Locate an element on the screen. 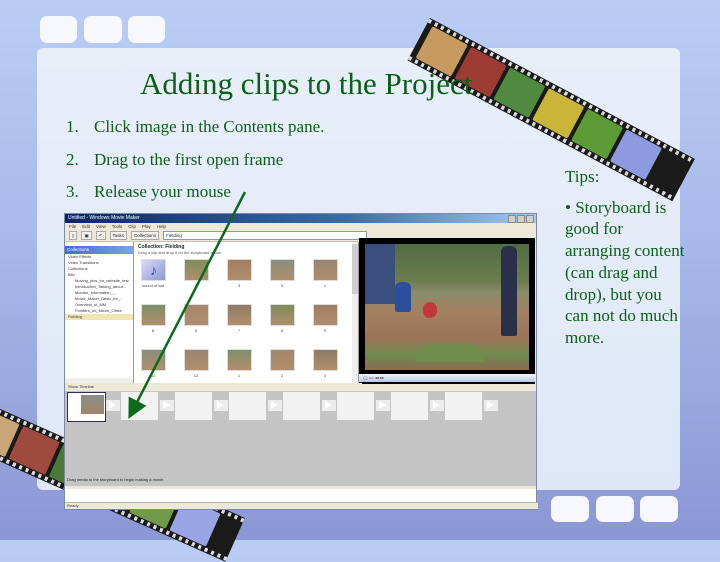 The width and height of the screenshot is (720, 562). timeline-area is located at coordinates (300, 496).